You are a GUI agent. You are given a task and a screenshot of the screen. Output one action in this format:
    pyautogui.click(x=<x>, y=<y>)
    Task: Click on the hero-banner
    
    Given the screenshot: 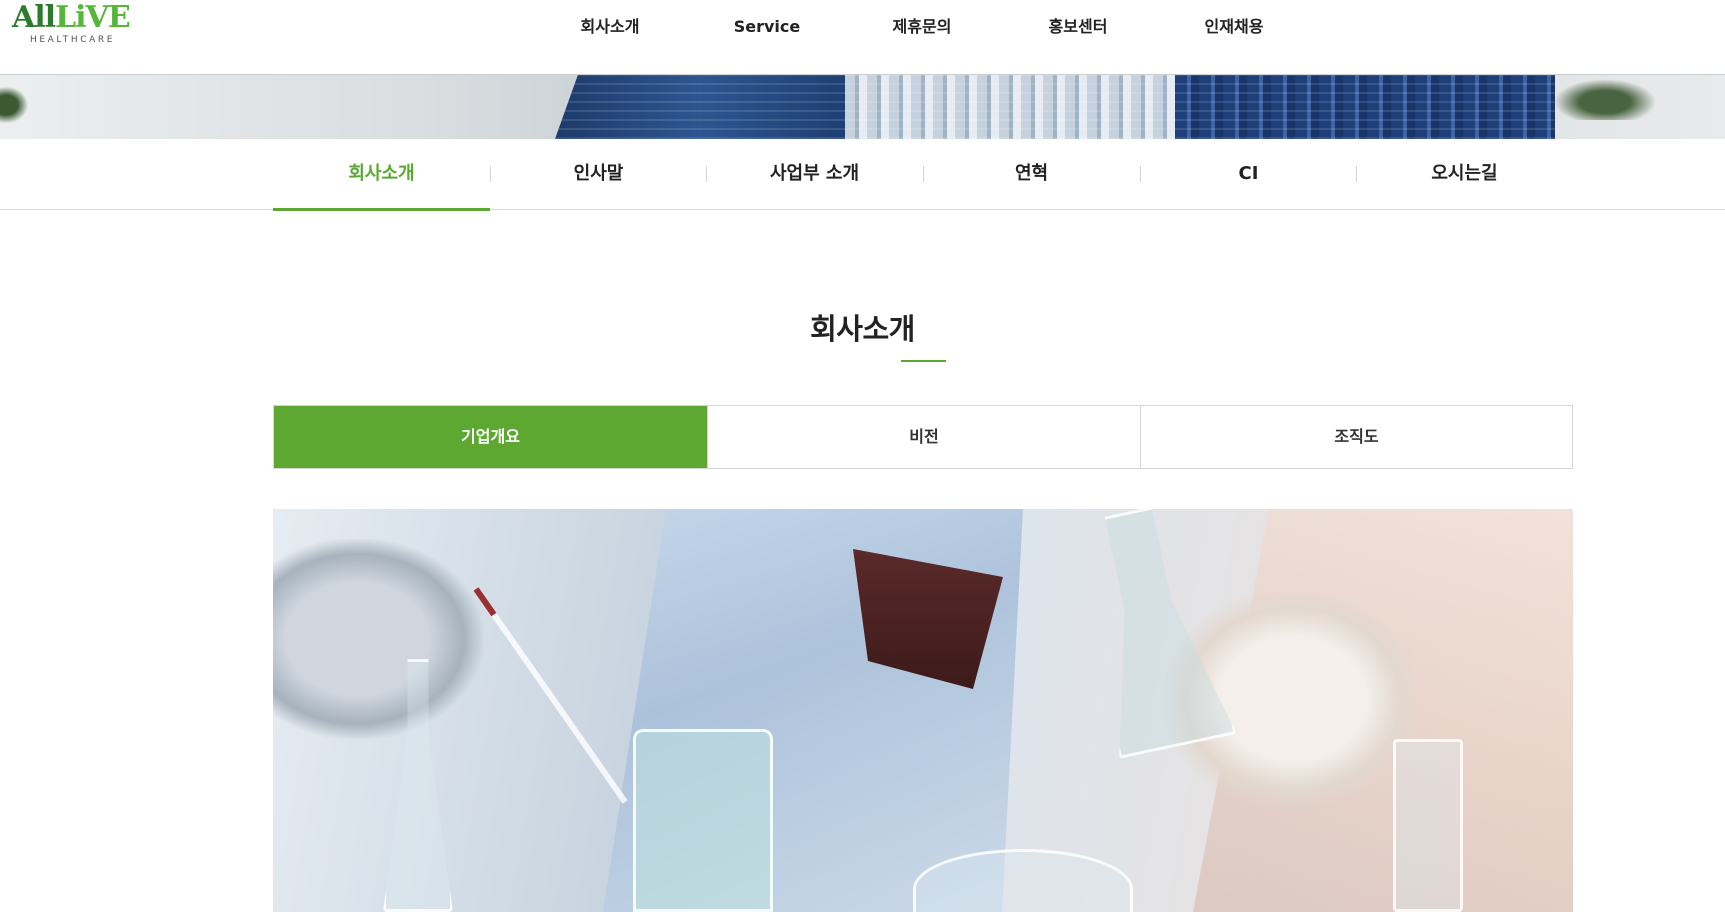 What is the action you would take?
    pyautogui.click(x=862, y=106)
    